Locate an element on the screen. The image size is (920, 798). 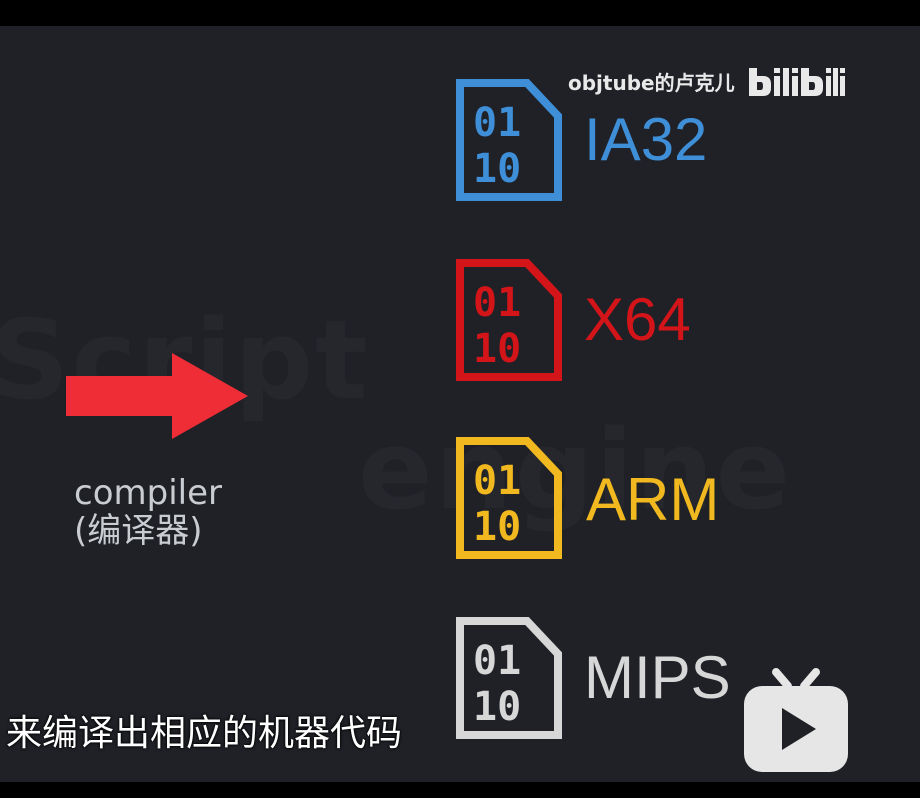
watermark-channel-name: objtube的卢克儿 is located at coordinates (651, 82).